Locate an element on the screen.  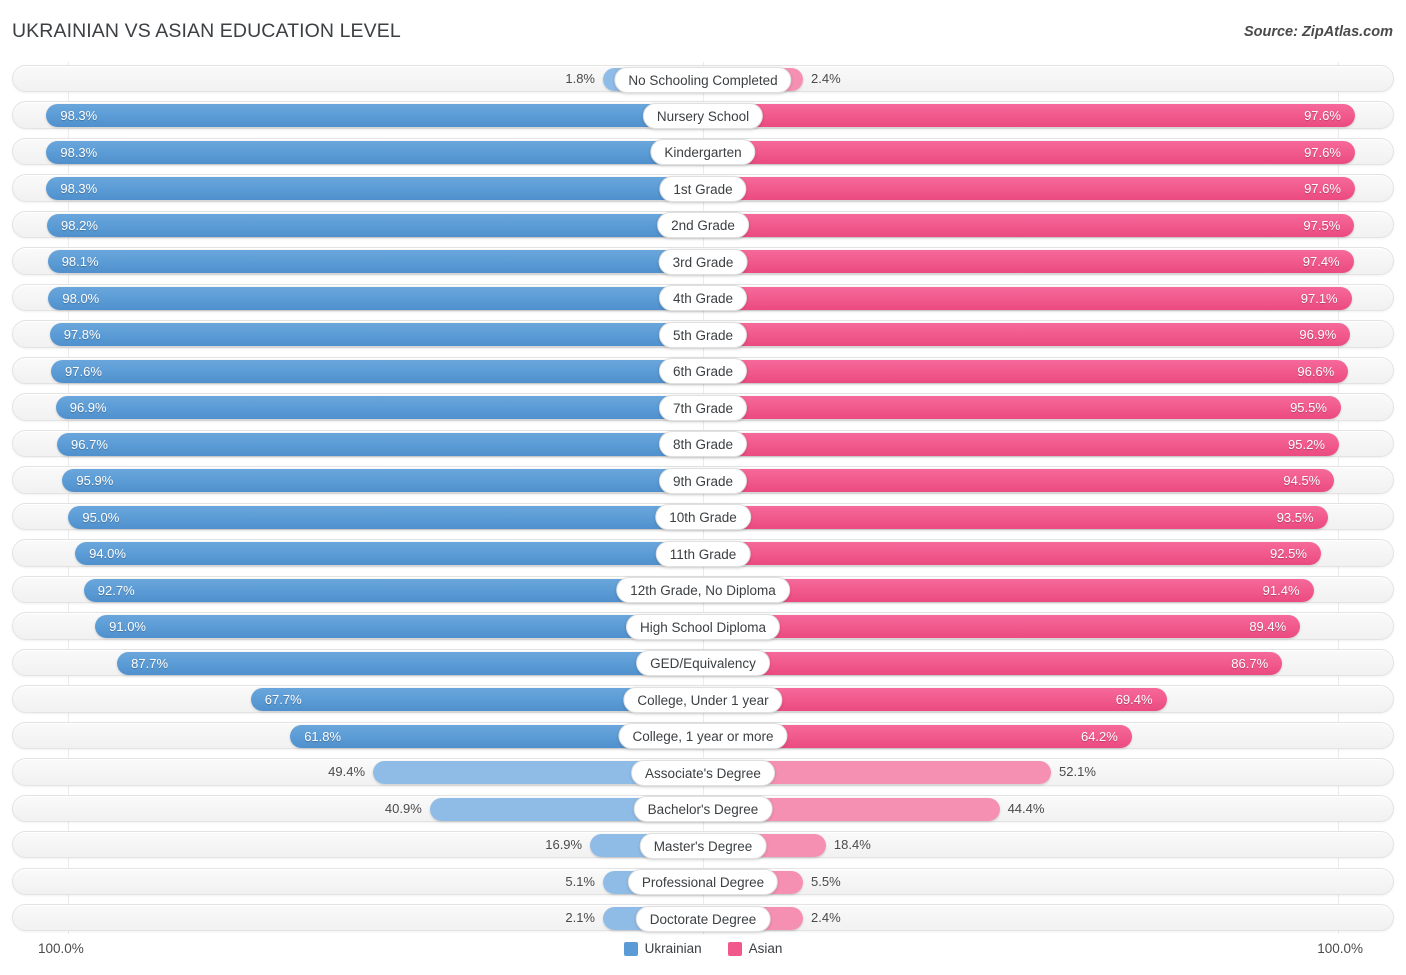
bar-value-ukrainian: 98.0% is located at coordinates (81, 298).